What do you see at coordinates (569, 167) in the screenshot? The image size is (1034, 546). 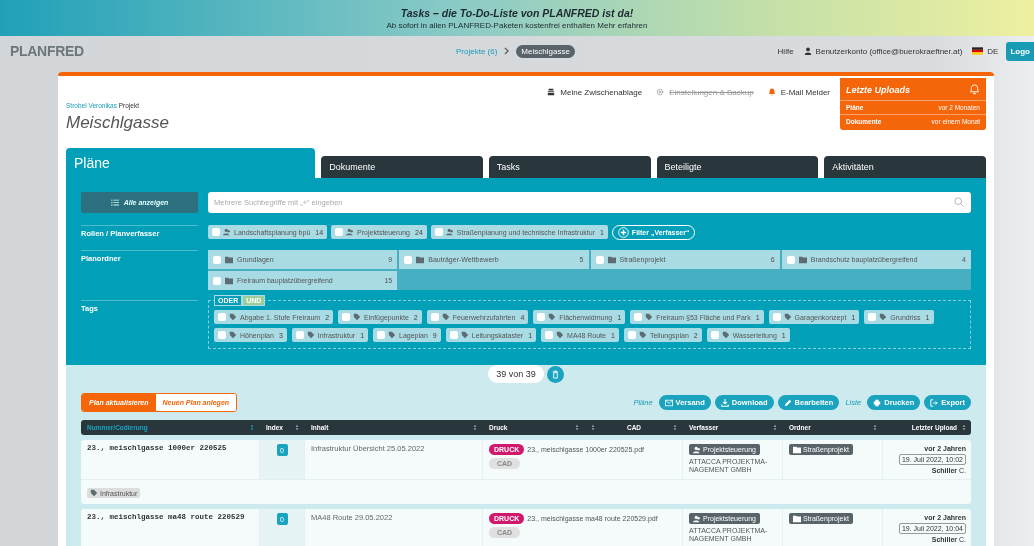 I see `tab: Tasks` at bounding box center [569, 167].